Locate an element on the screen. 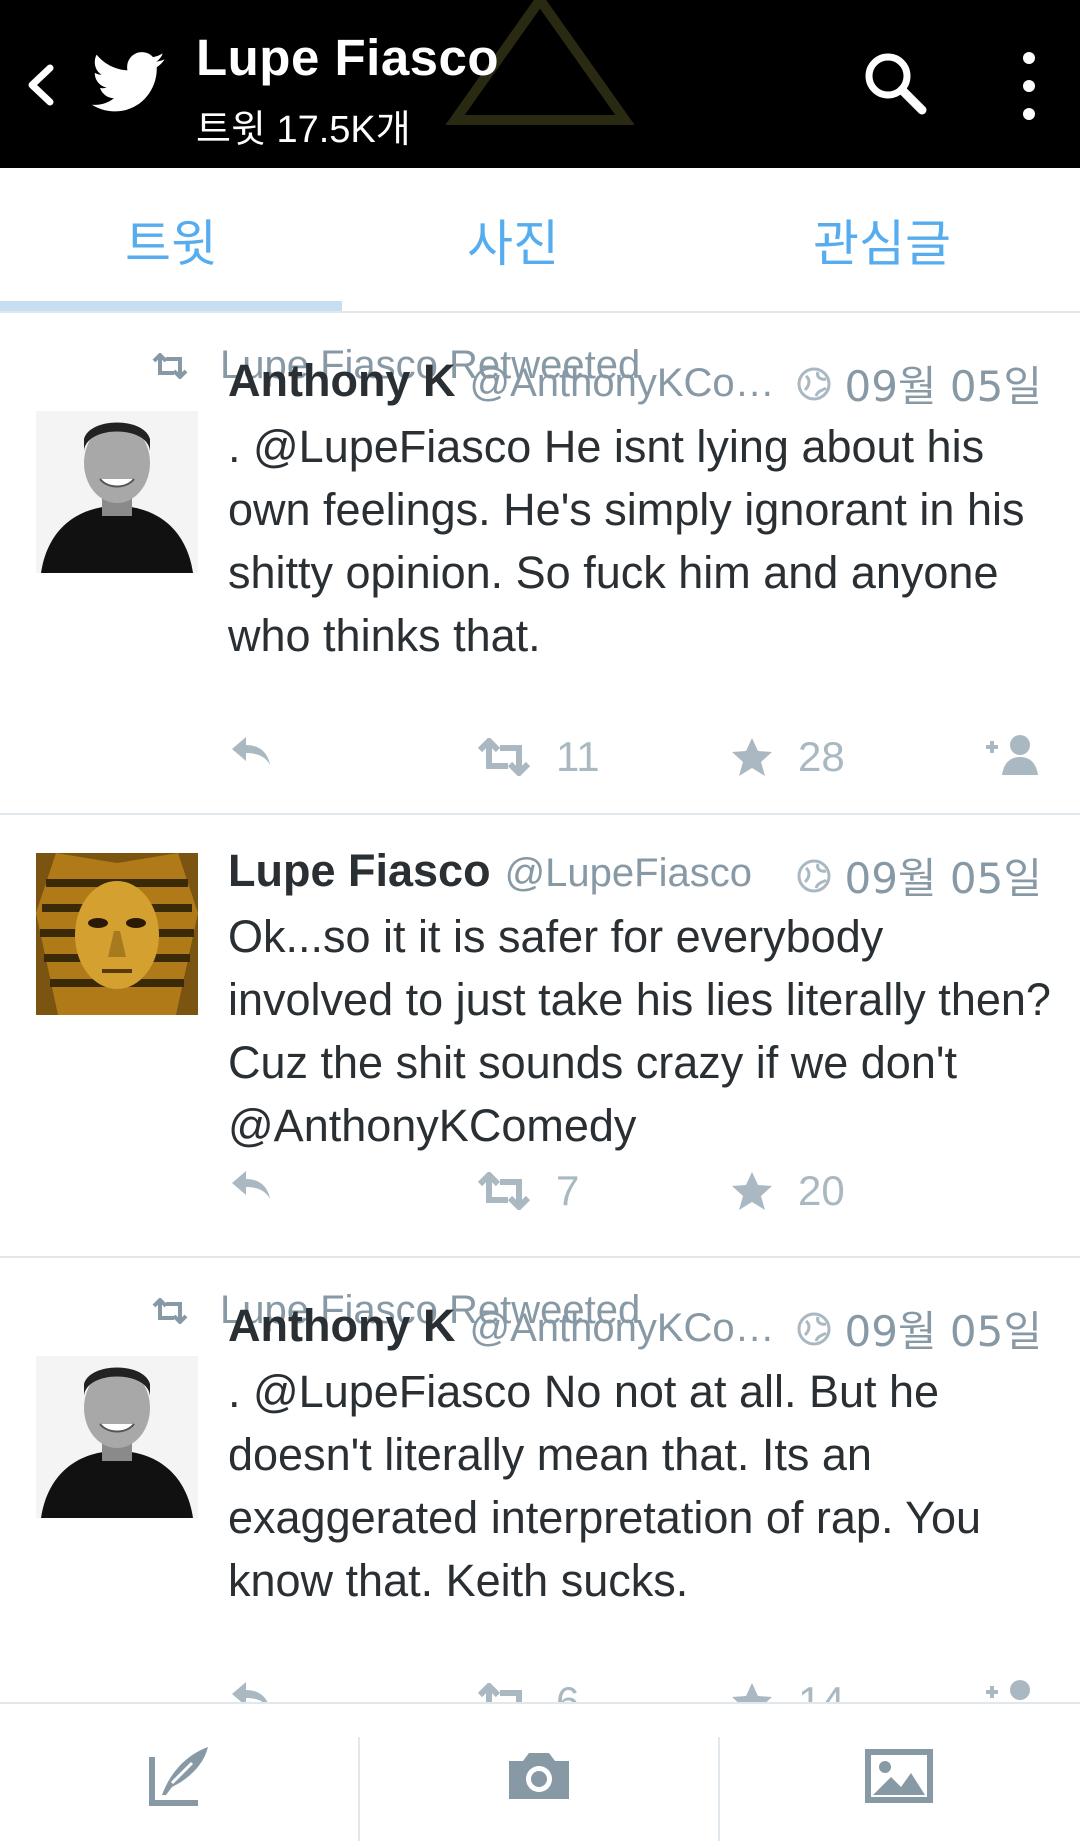 The image size is (1080, 1847). bottom-toolbar is located at coordinates (540, 1774).